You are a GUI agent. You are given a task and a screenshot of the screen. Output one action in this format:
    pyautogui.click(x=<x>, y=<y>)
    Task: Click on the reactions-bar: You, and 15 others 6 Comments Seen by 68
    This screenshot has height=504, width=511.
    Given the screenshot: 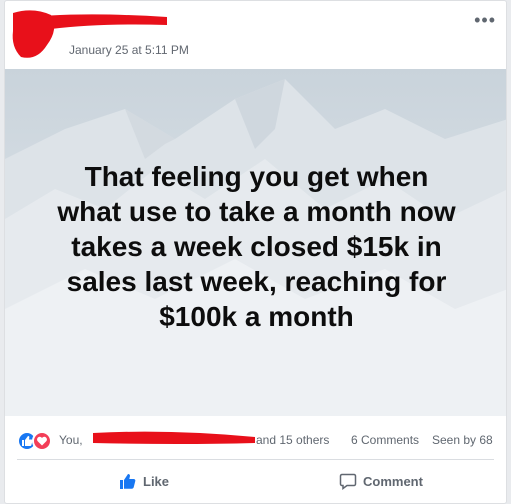 What is the action you would take?
    pyautogui.click(x=255, y=439)
    